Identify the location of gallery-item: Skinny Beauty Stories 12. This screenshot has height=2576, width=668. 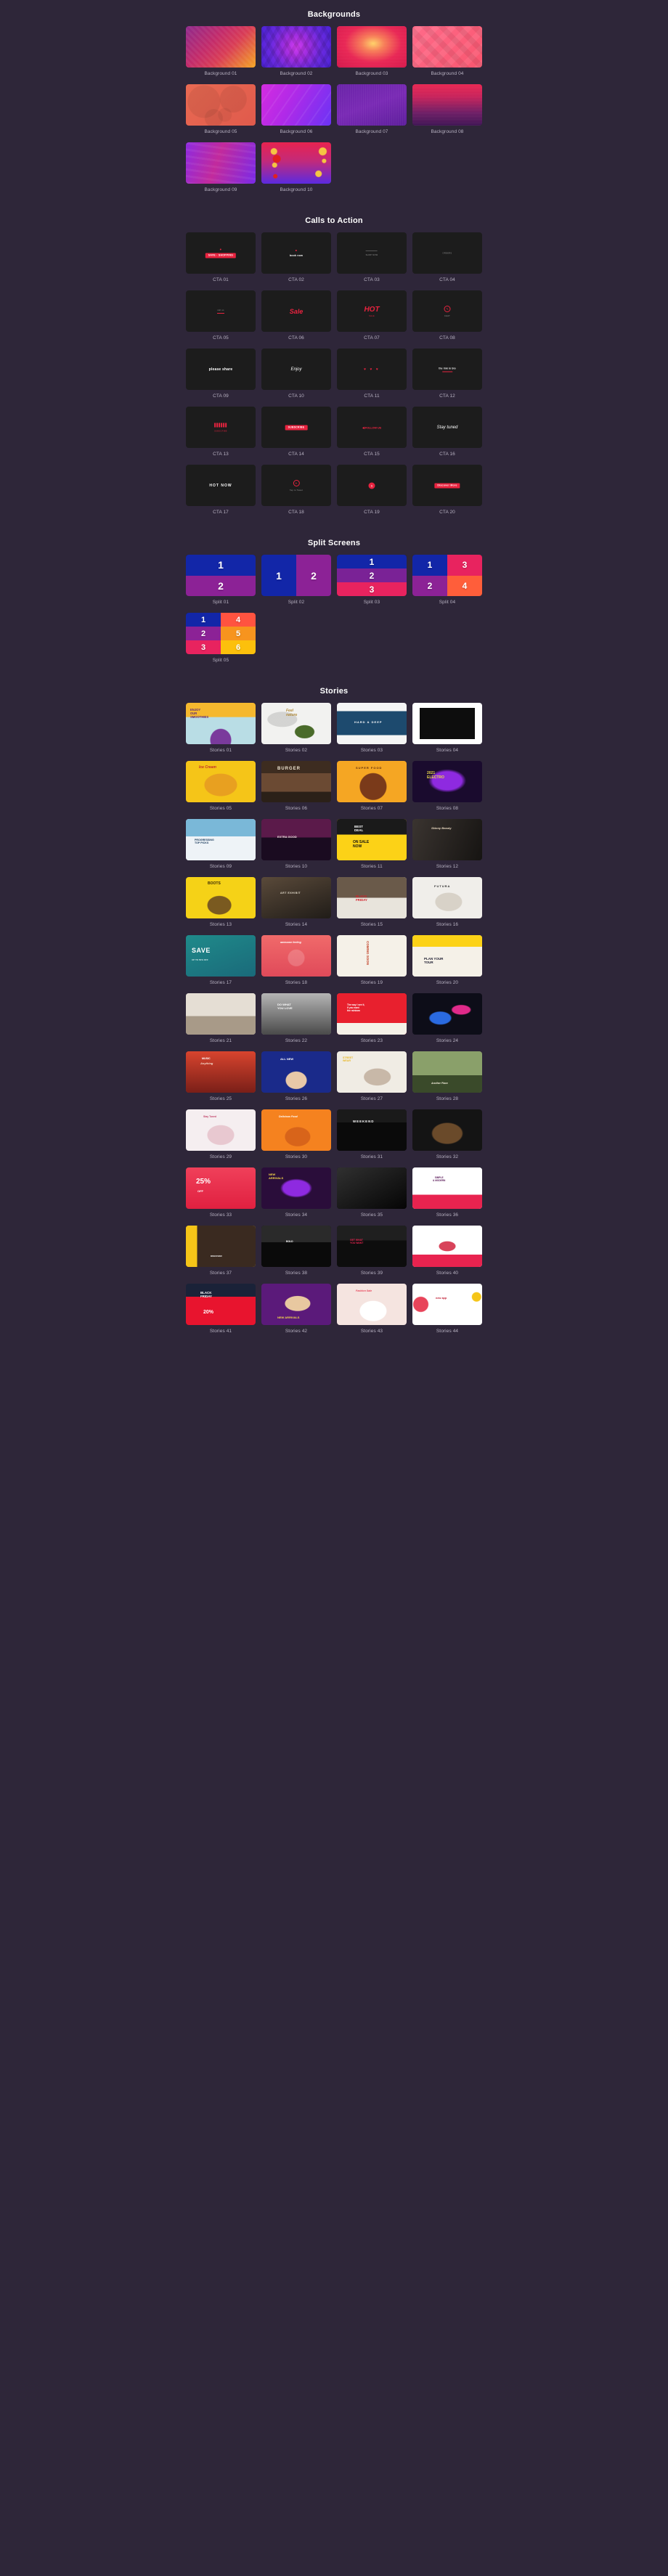
(447, 848).